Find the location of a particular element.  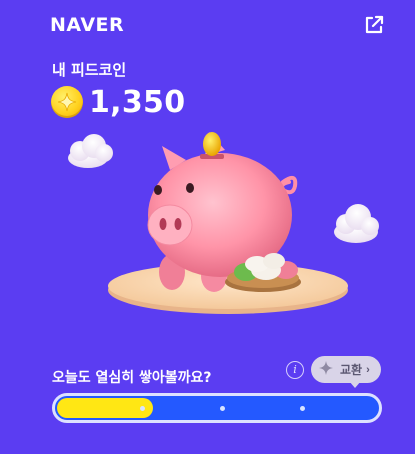

external-link-icon is located at coordinates (374, 25).